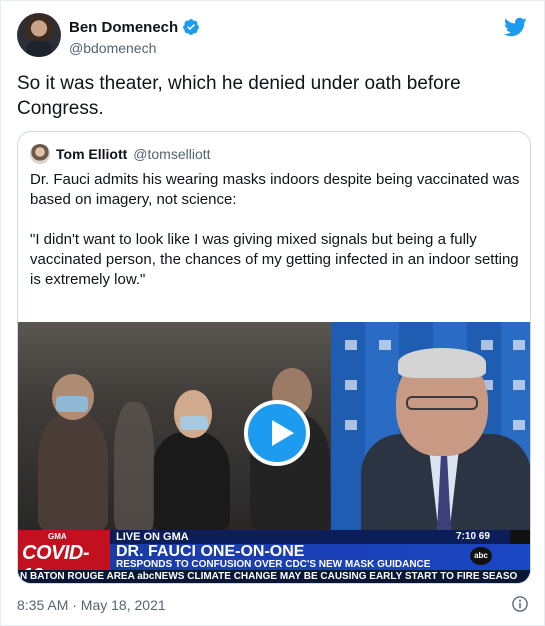 The height and width of the screenshot is (626, 545). What do you see at coordinates (442, 403) in the screenshot?
I see `glasses` at bounding box center [442, 403].